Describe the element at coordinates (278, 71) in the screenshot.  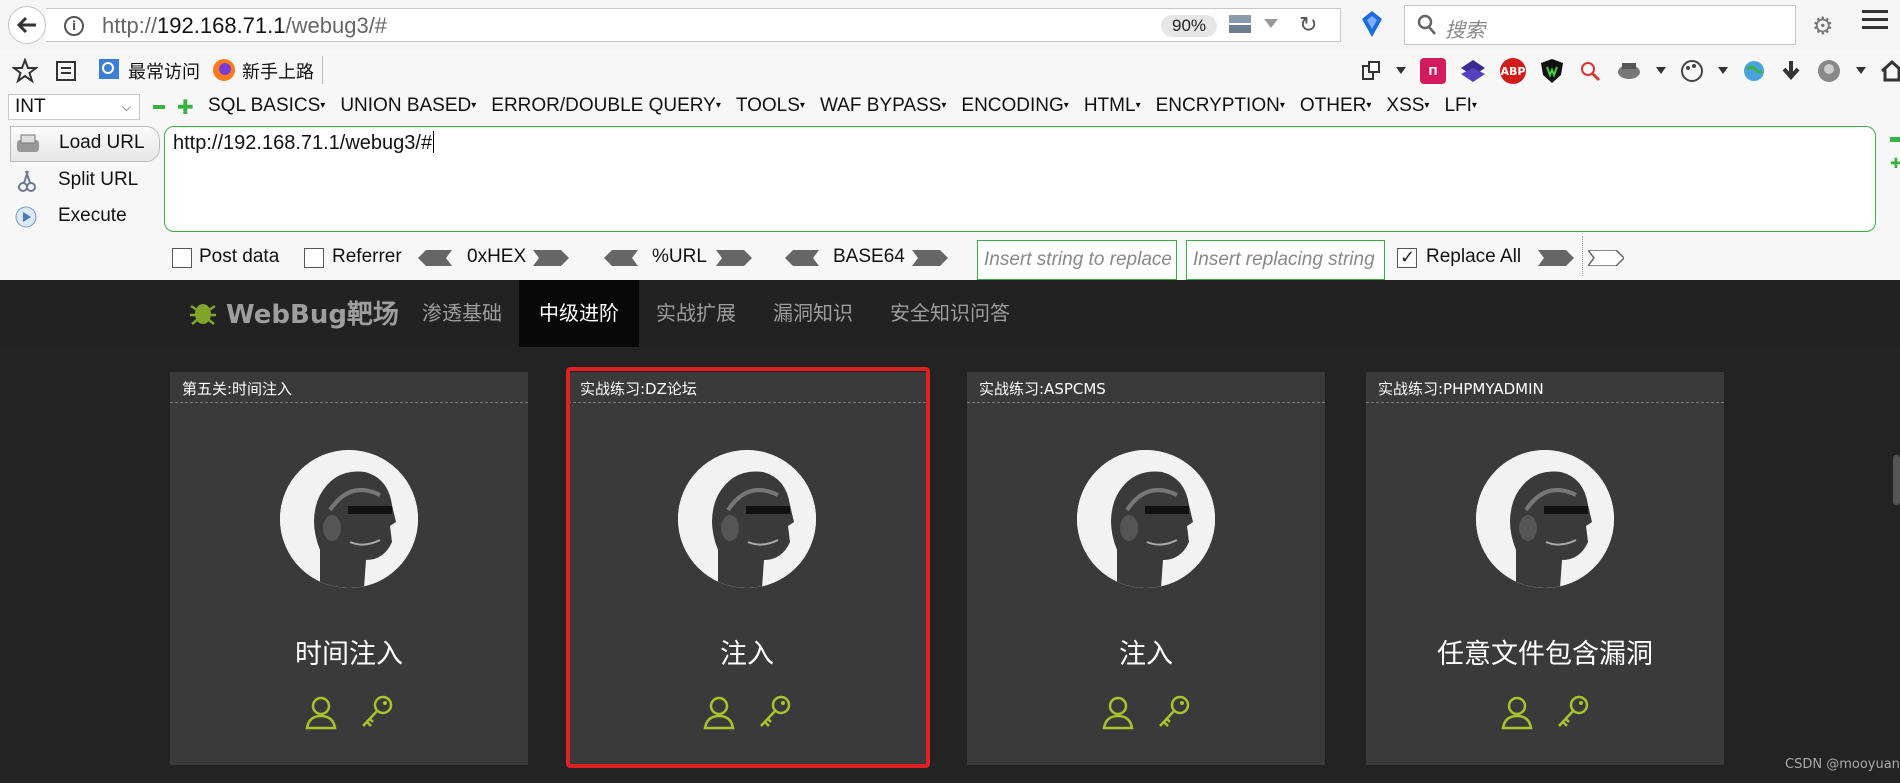
I see `bookmark-getting-started: 新手上路` at that location.